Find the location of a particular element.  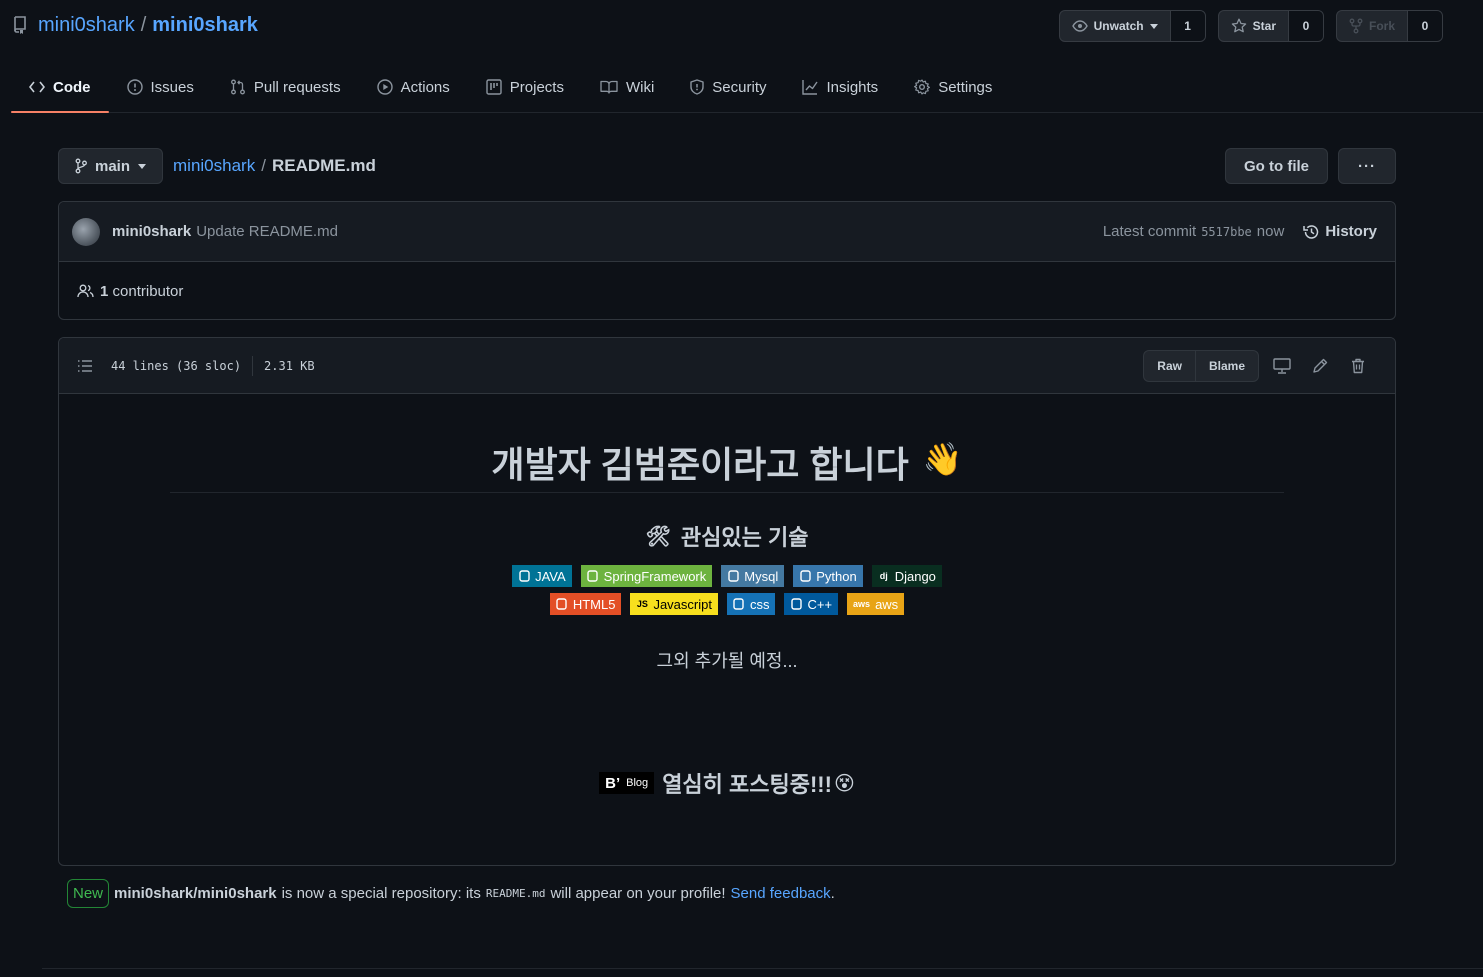

tech-badge: css is located at coordinates (751, 604).